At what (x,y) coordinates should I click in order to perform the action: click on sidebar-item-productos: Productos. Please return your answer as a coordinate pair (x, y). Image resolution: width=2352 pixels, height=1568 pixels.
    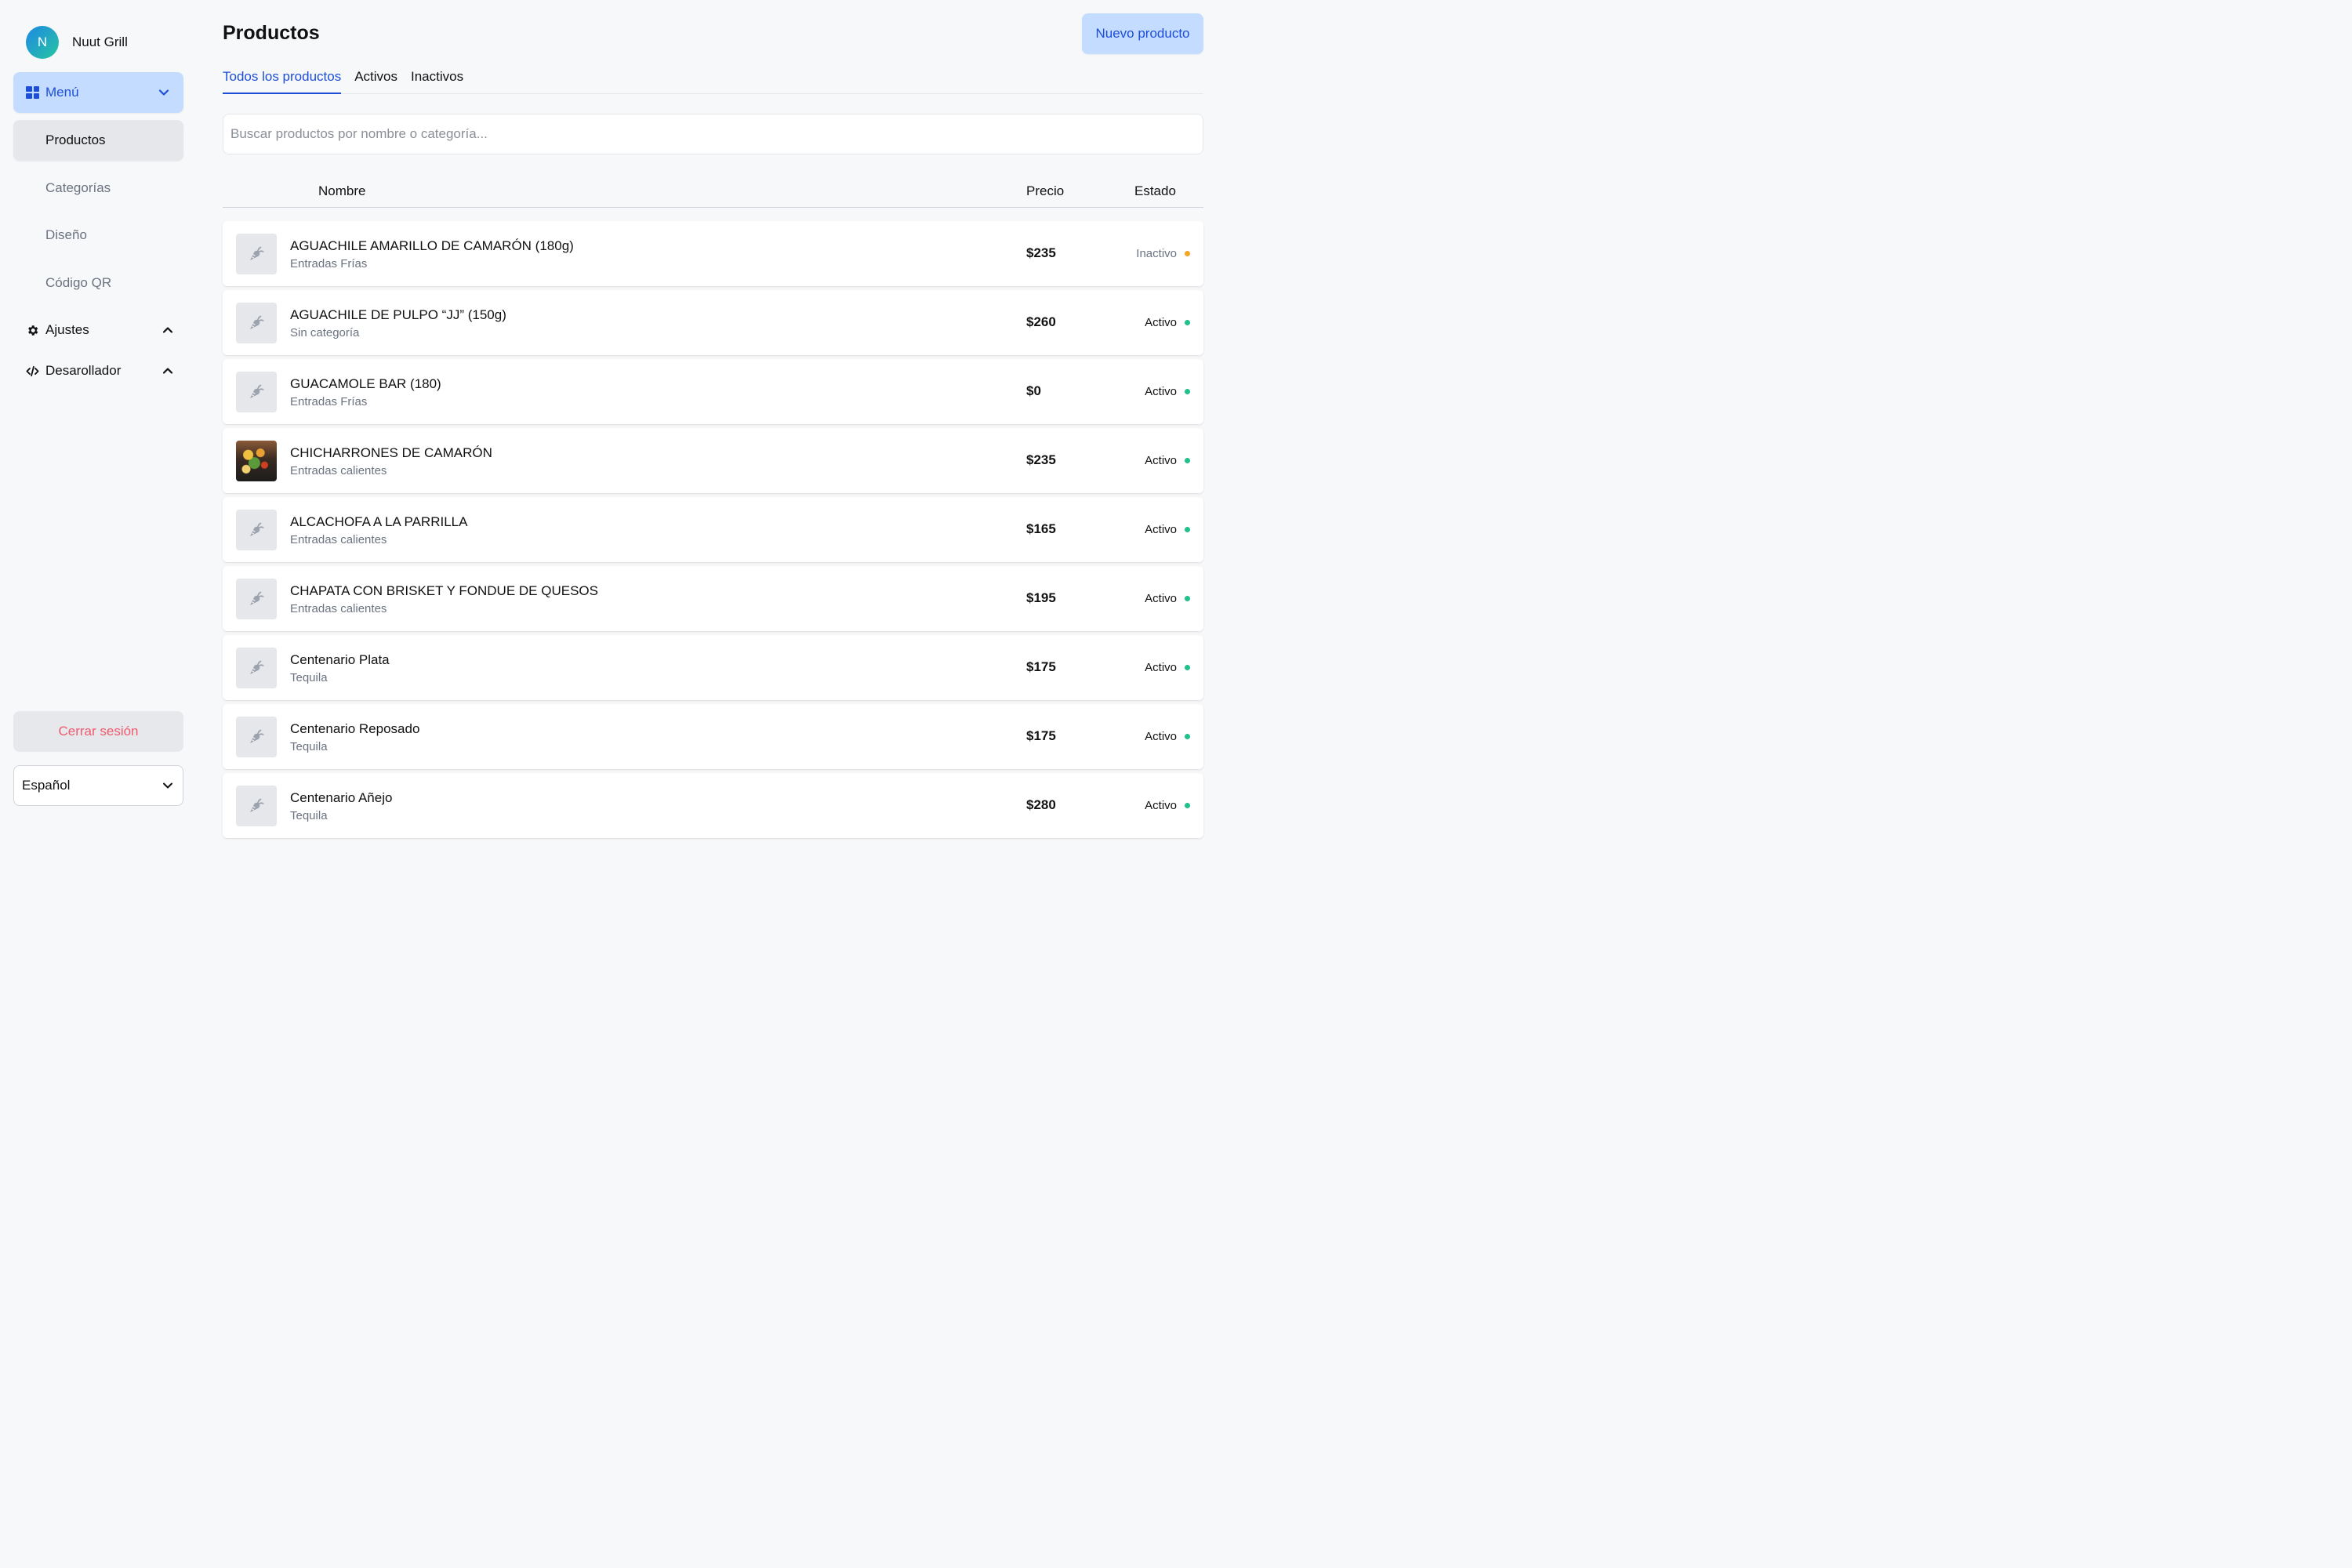
    Looking at the image, I should click on (98, 140).